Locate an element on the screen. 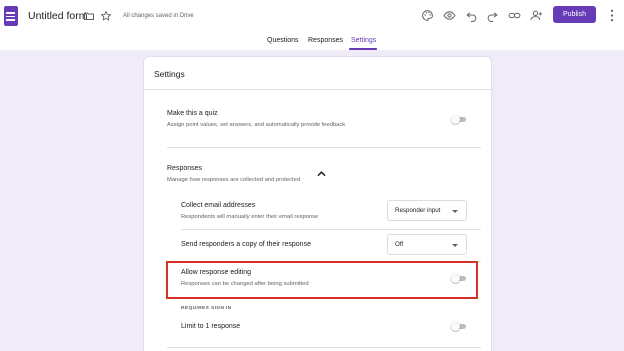 The width and height of the screenshot is (624, 351). limit-one-toggle is located at coordinates (459, 326).